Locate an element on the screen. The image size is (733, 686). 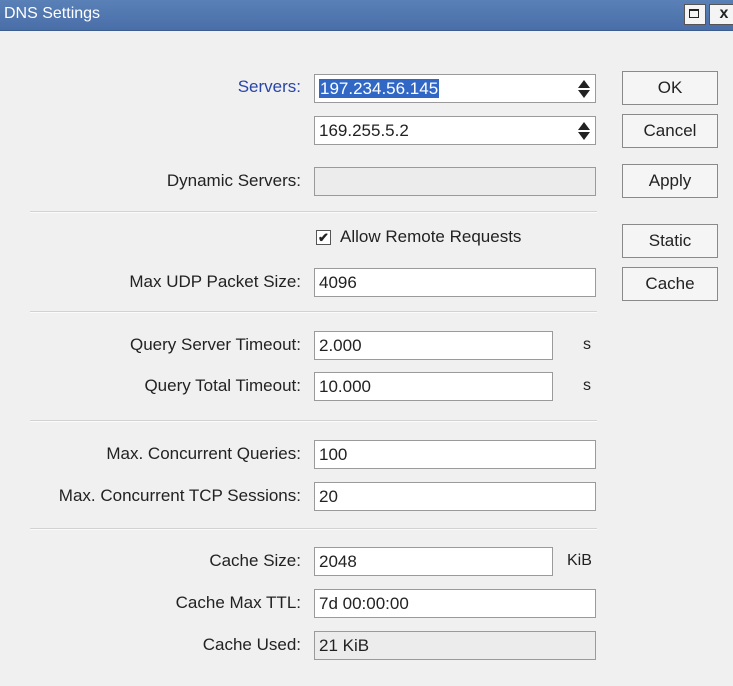
query-total-timeout-input: 10.000 is located at coordinates (433, 386).